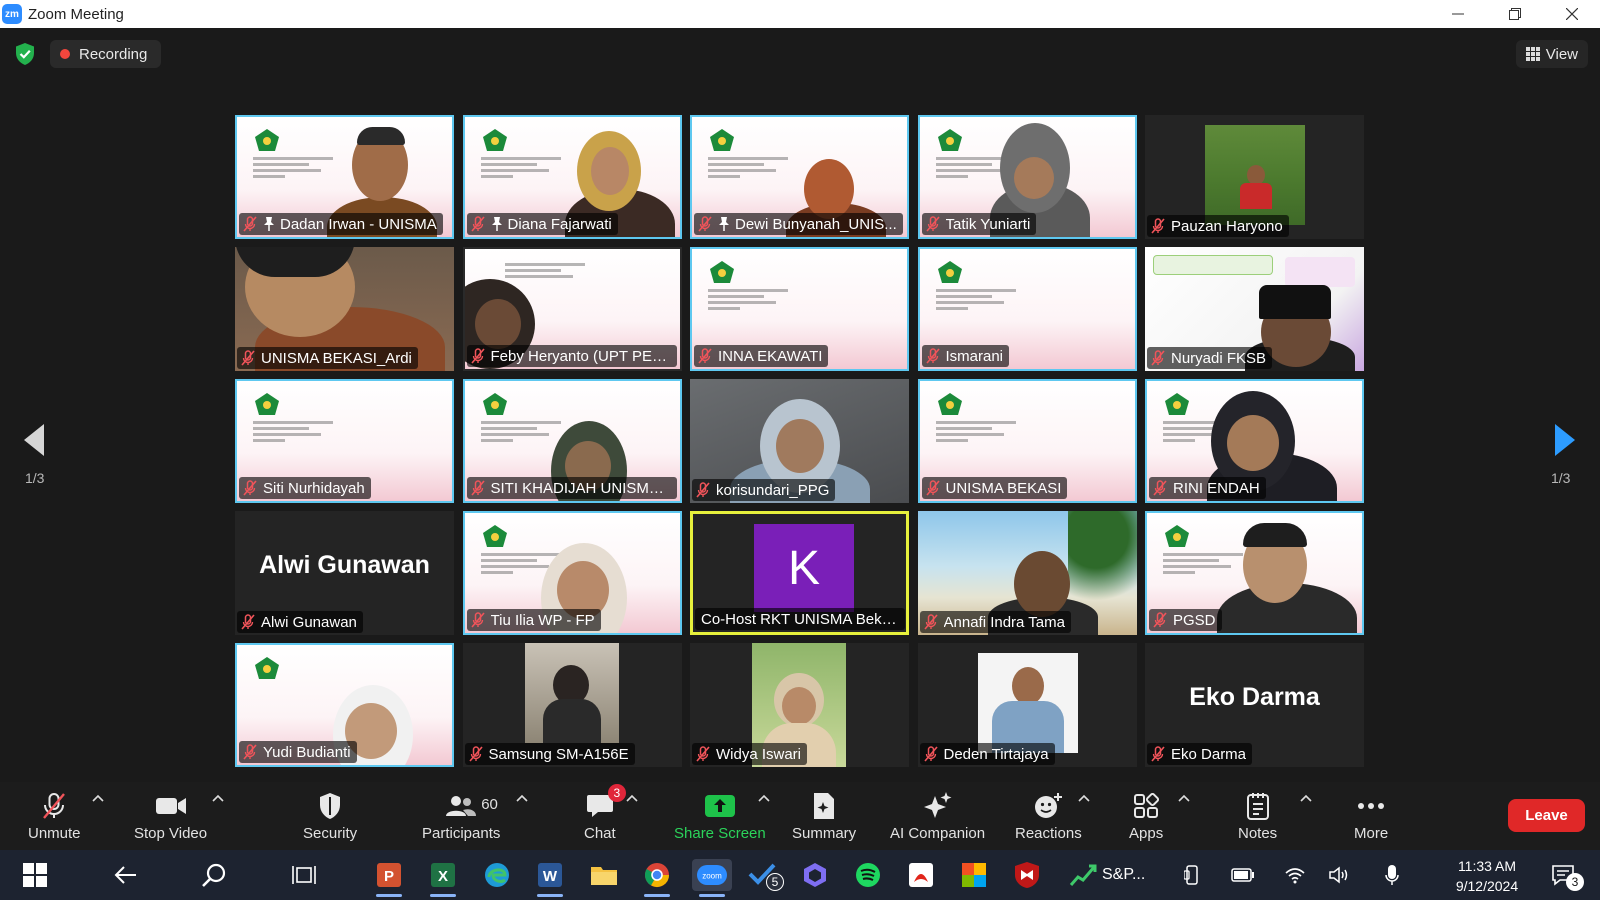 The image size is (1600, 900). What do you see at coordinates (773, 490) in the screenshot?
I see `participant-name: korisundari_PPG` at bounding box center [773, 490].